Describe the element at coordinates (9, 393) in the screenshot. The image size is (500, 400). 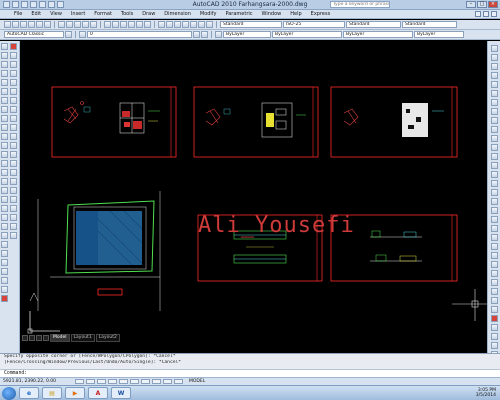
I see `start-button` at that location.